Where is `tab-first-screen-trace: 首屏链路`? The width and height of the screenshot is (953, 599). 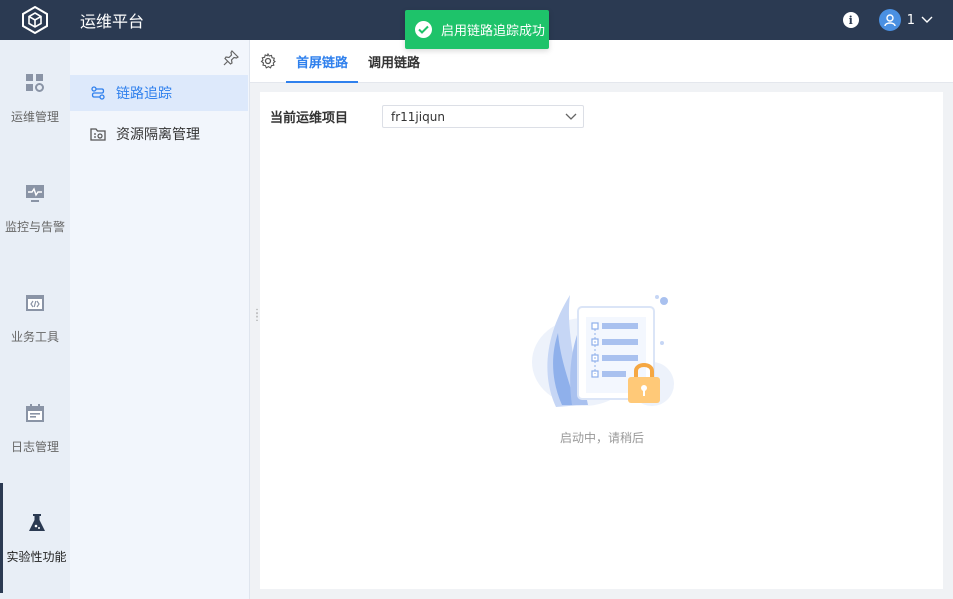
tab-first-screen-trace: 首屏链路 is located at coordinates (322, 61).